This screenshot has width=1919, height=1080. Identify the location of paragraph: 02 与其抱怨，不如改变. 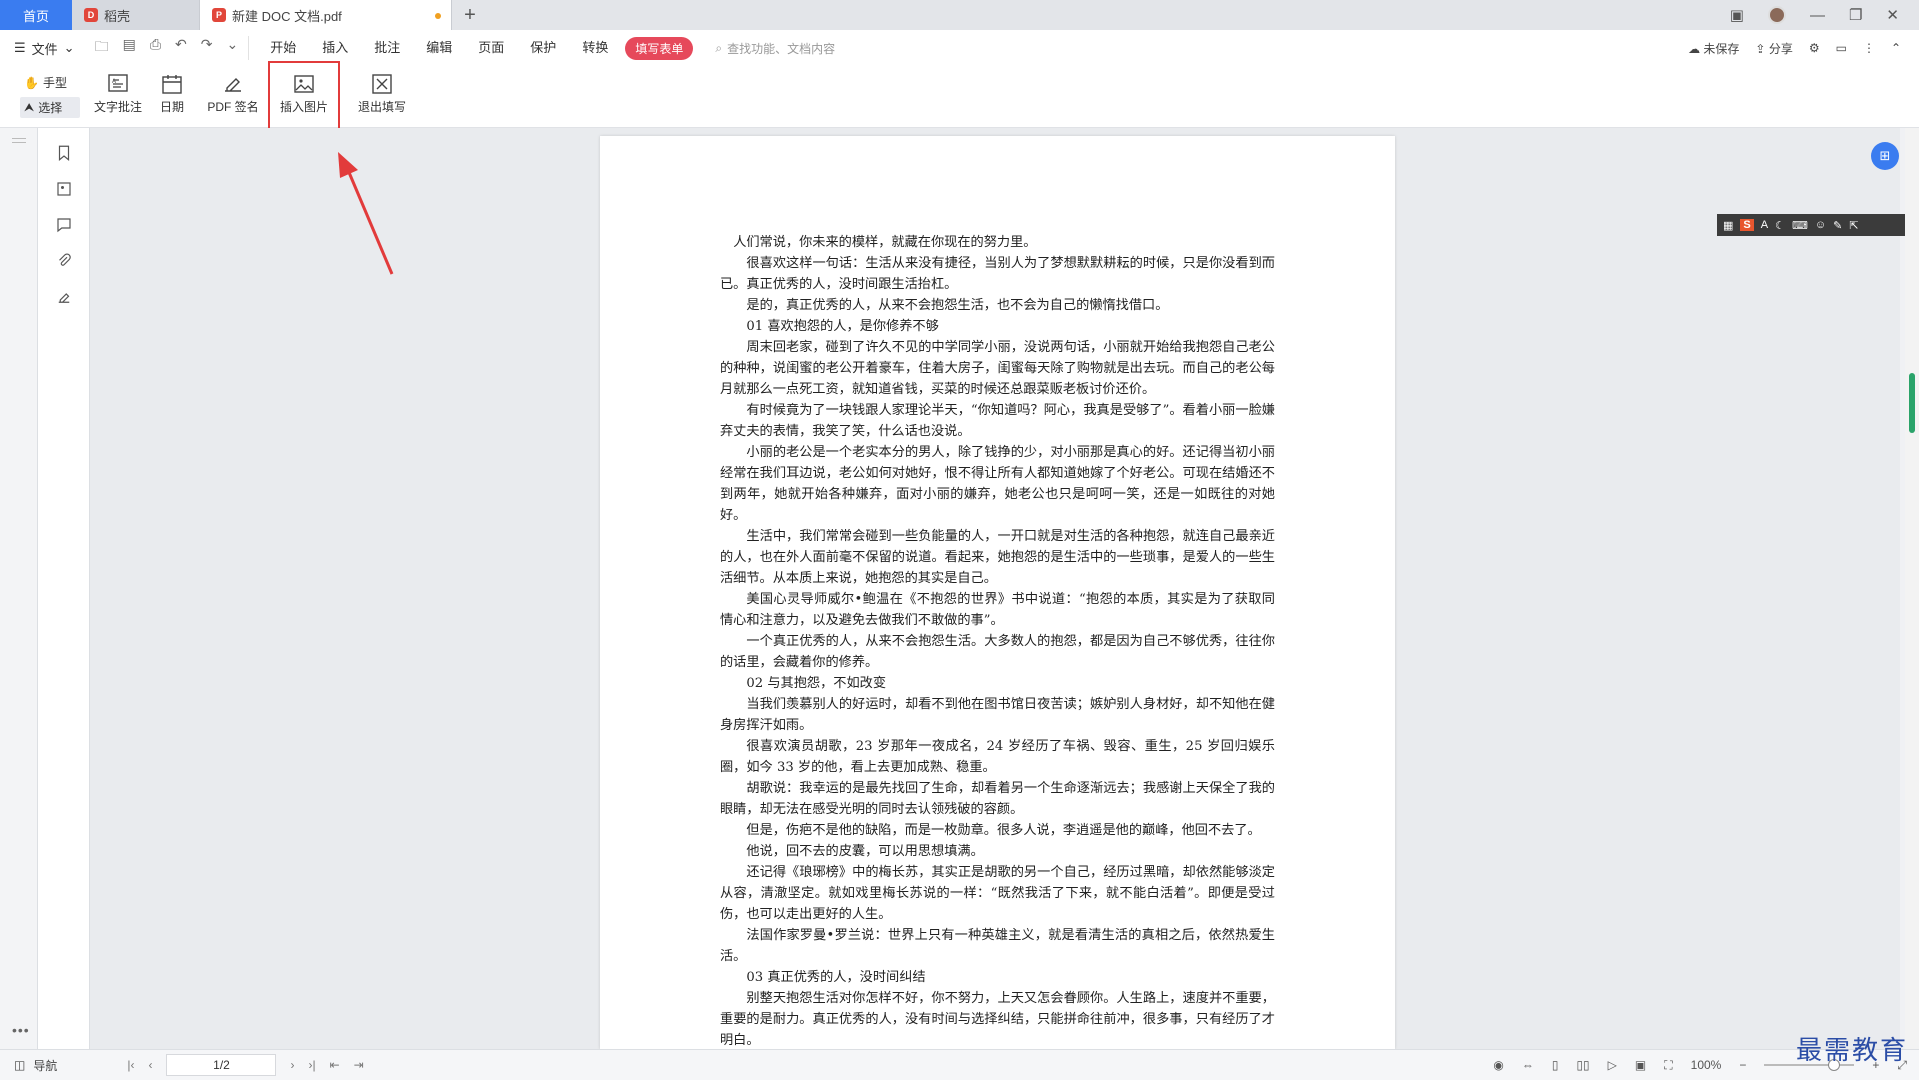
(816, 683).